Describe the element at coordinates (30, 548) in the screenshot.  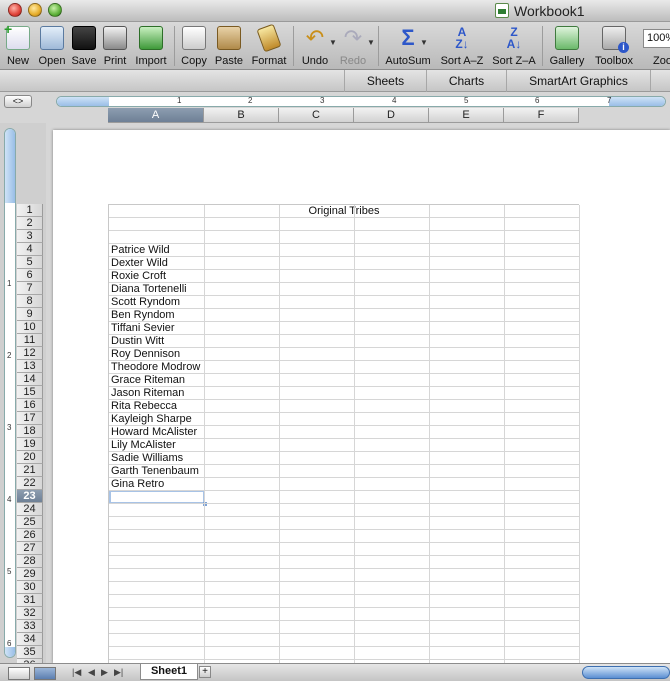
I see `row-header-27: 27` at that location.